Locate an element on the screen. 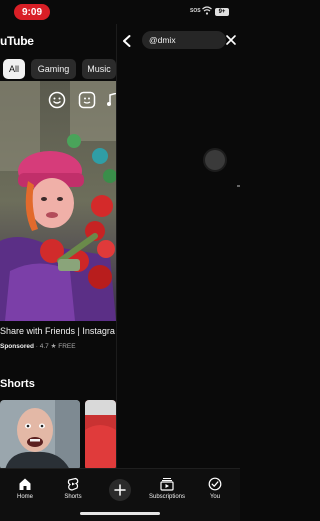  nav-home-label: Home is located at coordinates (24, 497).